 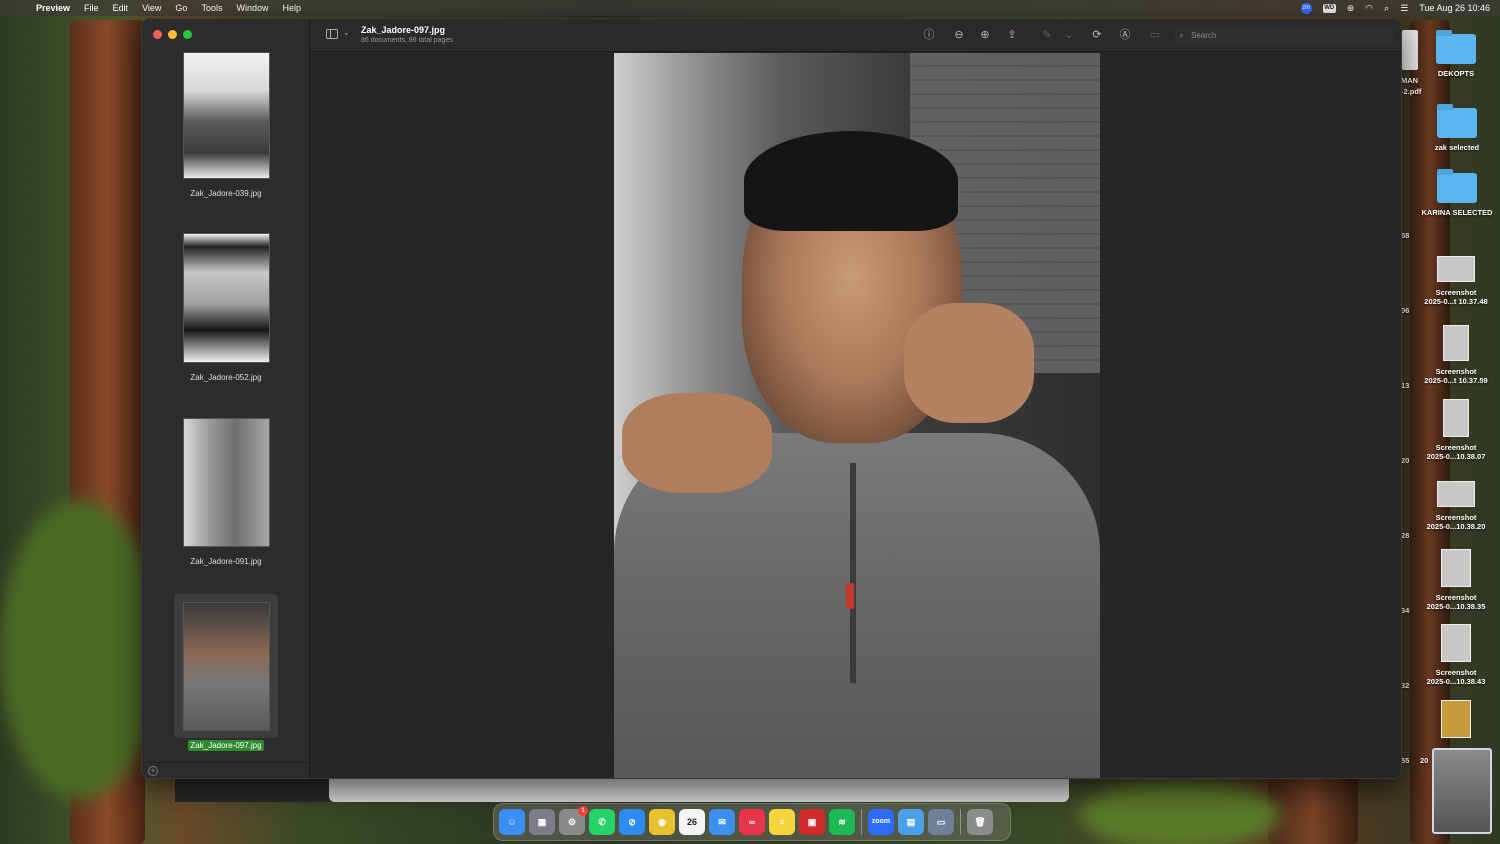 What do you see at coordinates (1386, 8) in the screenshot?
I see `spotlight-icon: ⌕` at bounding box center [1386, 8].